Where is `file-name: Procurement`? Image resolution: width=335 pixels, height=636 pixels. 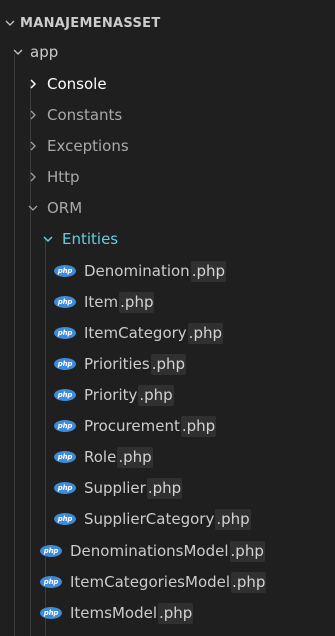
file-name: Procurement is located at coordinates (132, 426).